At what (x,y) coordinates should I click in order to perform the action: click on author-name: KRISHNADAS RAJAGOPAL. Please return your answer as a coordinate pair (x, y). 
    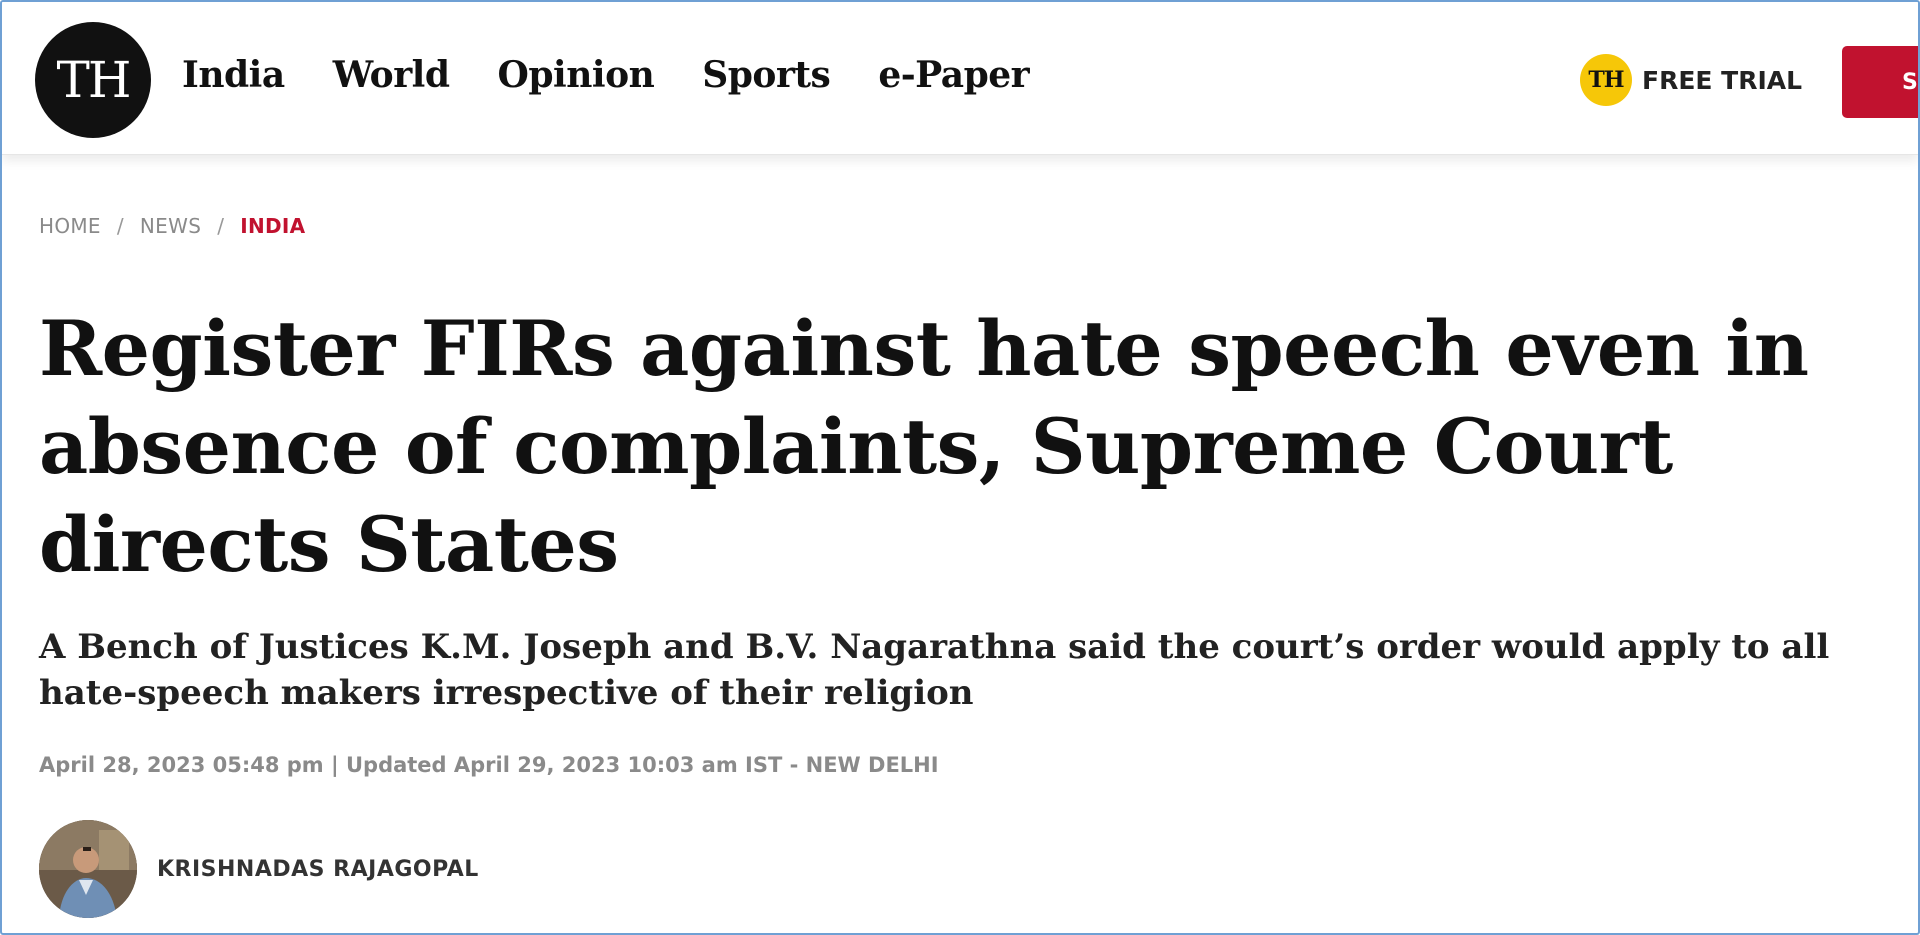
    Looking at the image, I should click on (318, 869).